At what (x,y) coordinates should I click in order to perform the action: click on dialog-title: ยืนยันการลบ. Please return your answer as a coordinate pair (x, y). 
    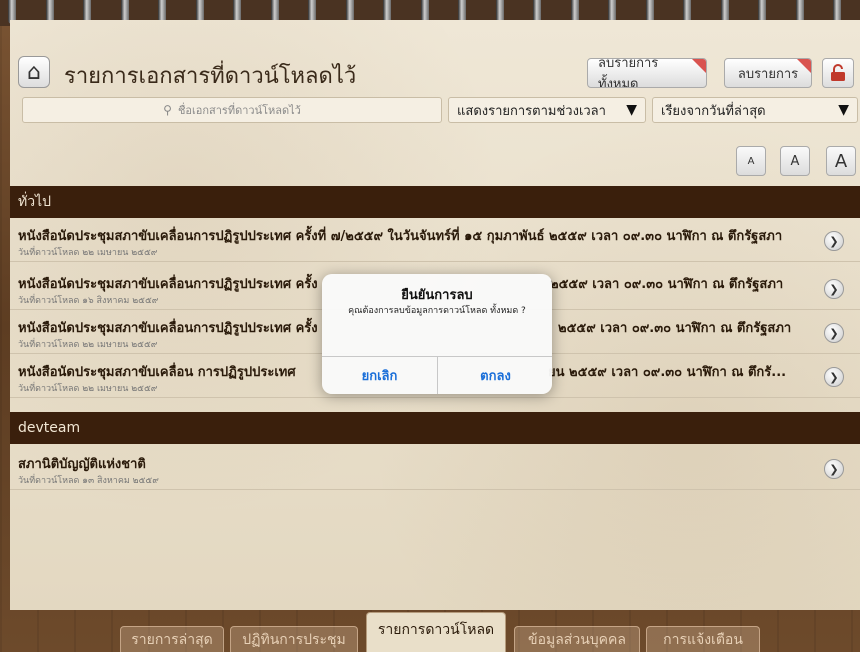
    Looking at the image, I should click on (437, 295).